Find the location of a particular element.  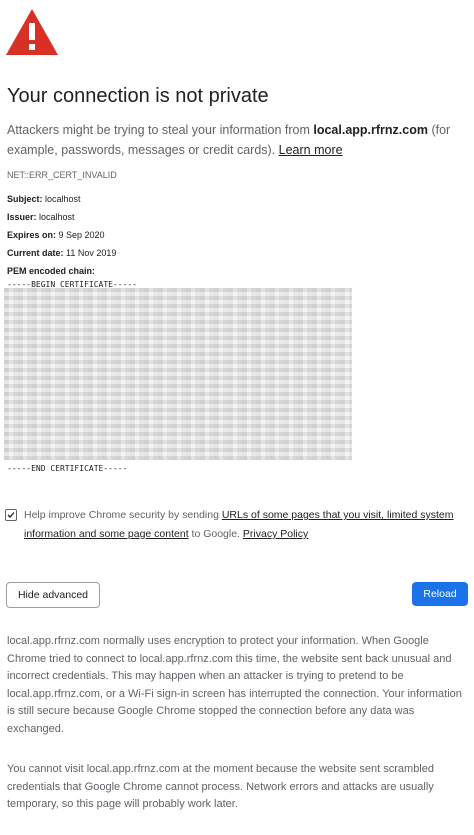

learn-more-link: Learn more is located at coordinates (311, 150).